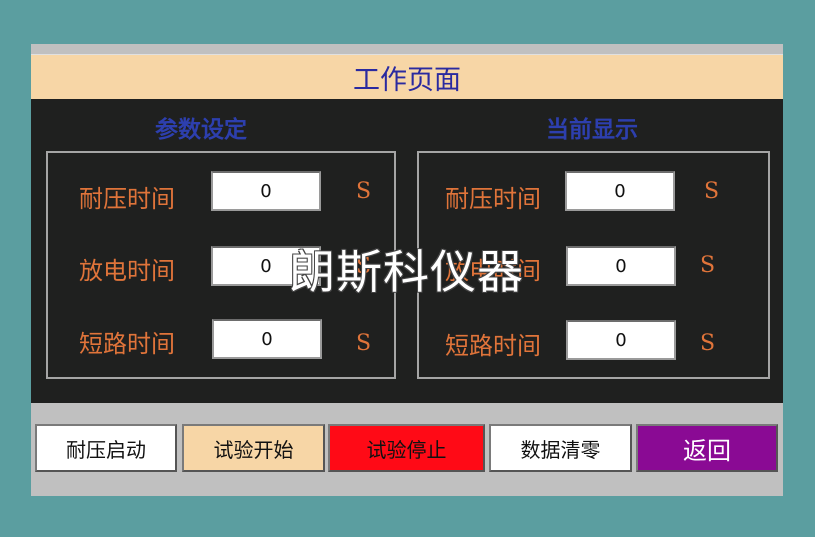 This screenshot has height=537, width=815. What do you see at coordinates (493, 346) in the screenshot?
I see `right-short-circuit-time-label: 短路时间` at bounding box center [493, 346].